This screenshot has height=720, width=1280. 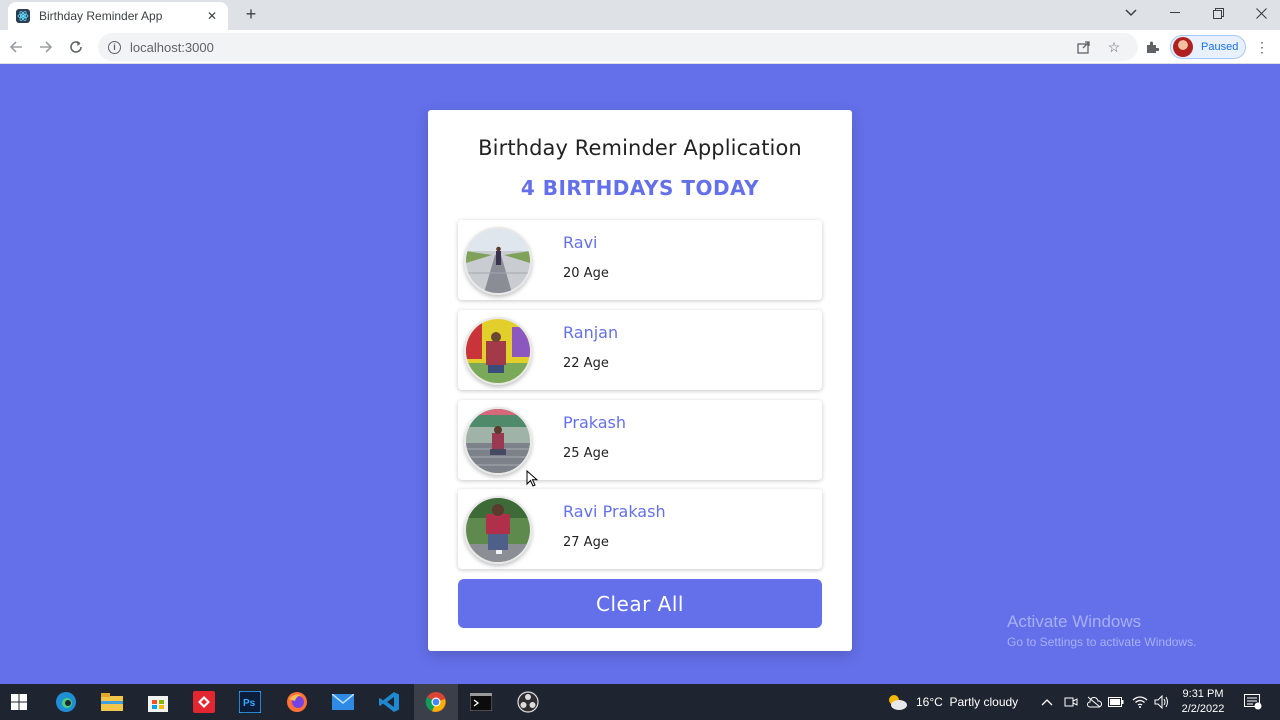 I want to click on tab-search-icon, so click(x=1131, y=13).